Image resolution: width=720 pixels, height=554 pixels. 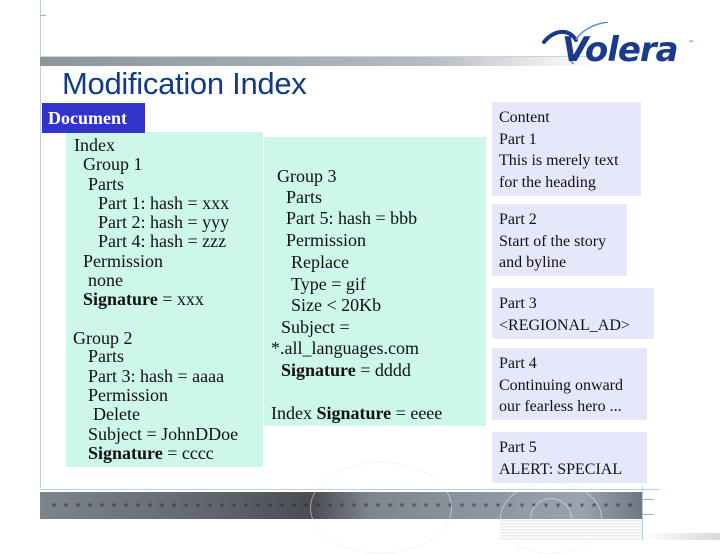 What do you see at coordinates (533, 262) in the screenshot?
I see `content-line: and byline` at bounding box center [533, 262].